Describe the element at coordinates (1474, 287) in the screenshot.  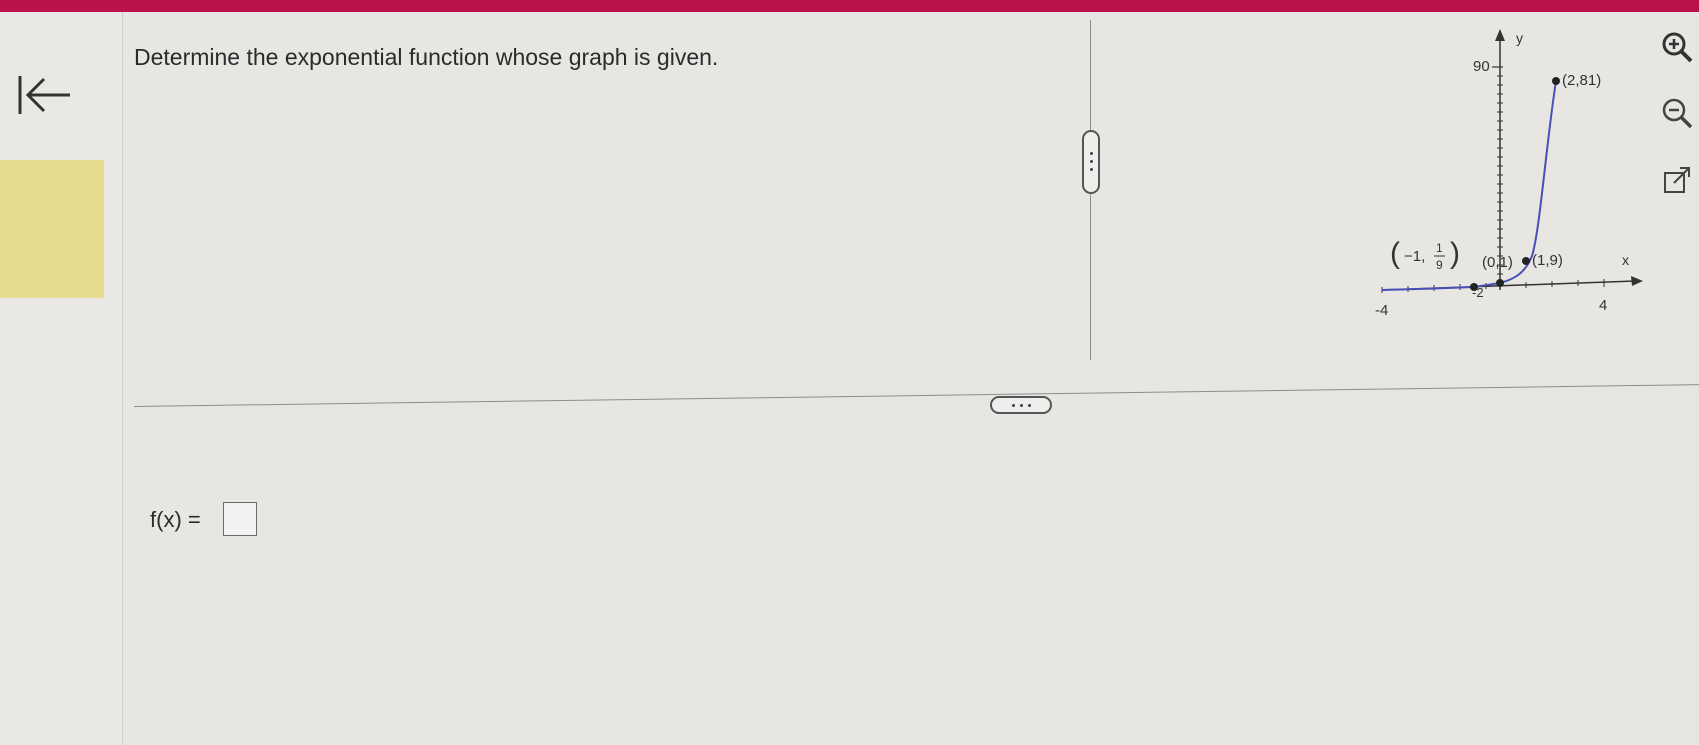
I see `point-minus1` at that location.